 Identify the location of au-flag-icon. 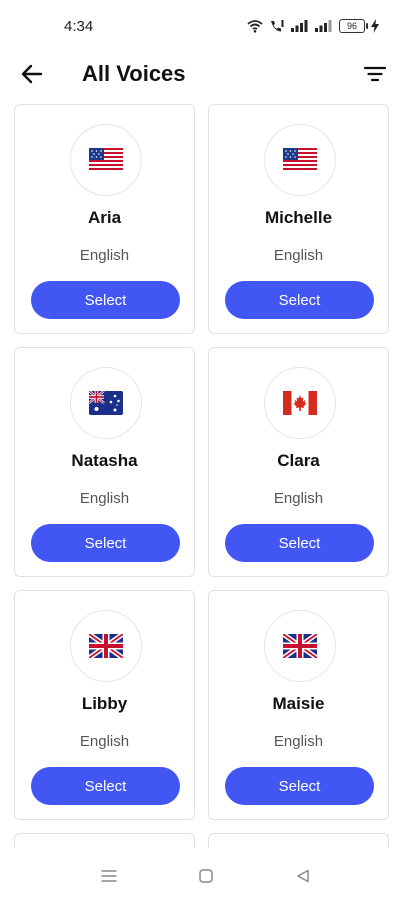
(106, 403).